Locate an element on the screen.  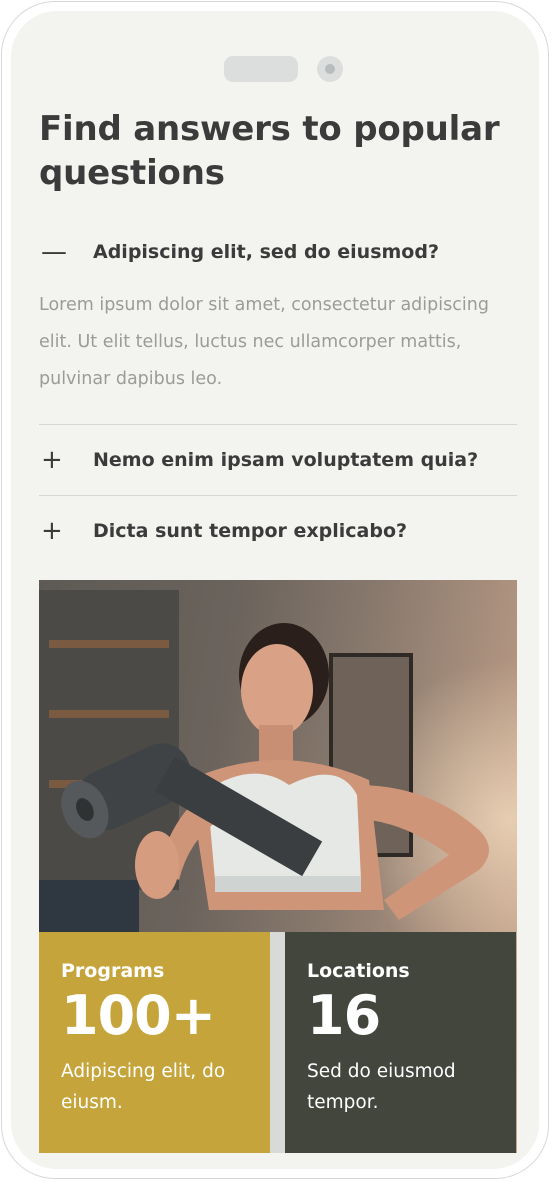
stat-value: 100+ is located at coordinates (138, 1015).